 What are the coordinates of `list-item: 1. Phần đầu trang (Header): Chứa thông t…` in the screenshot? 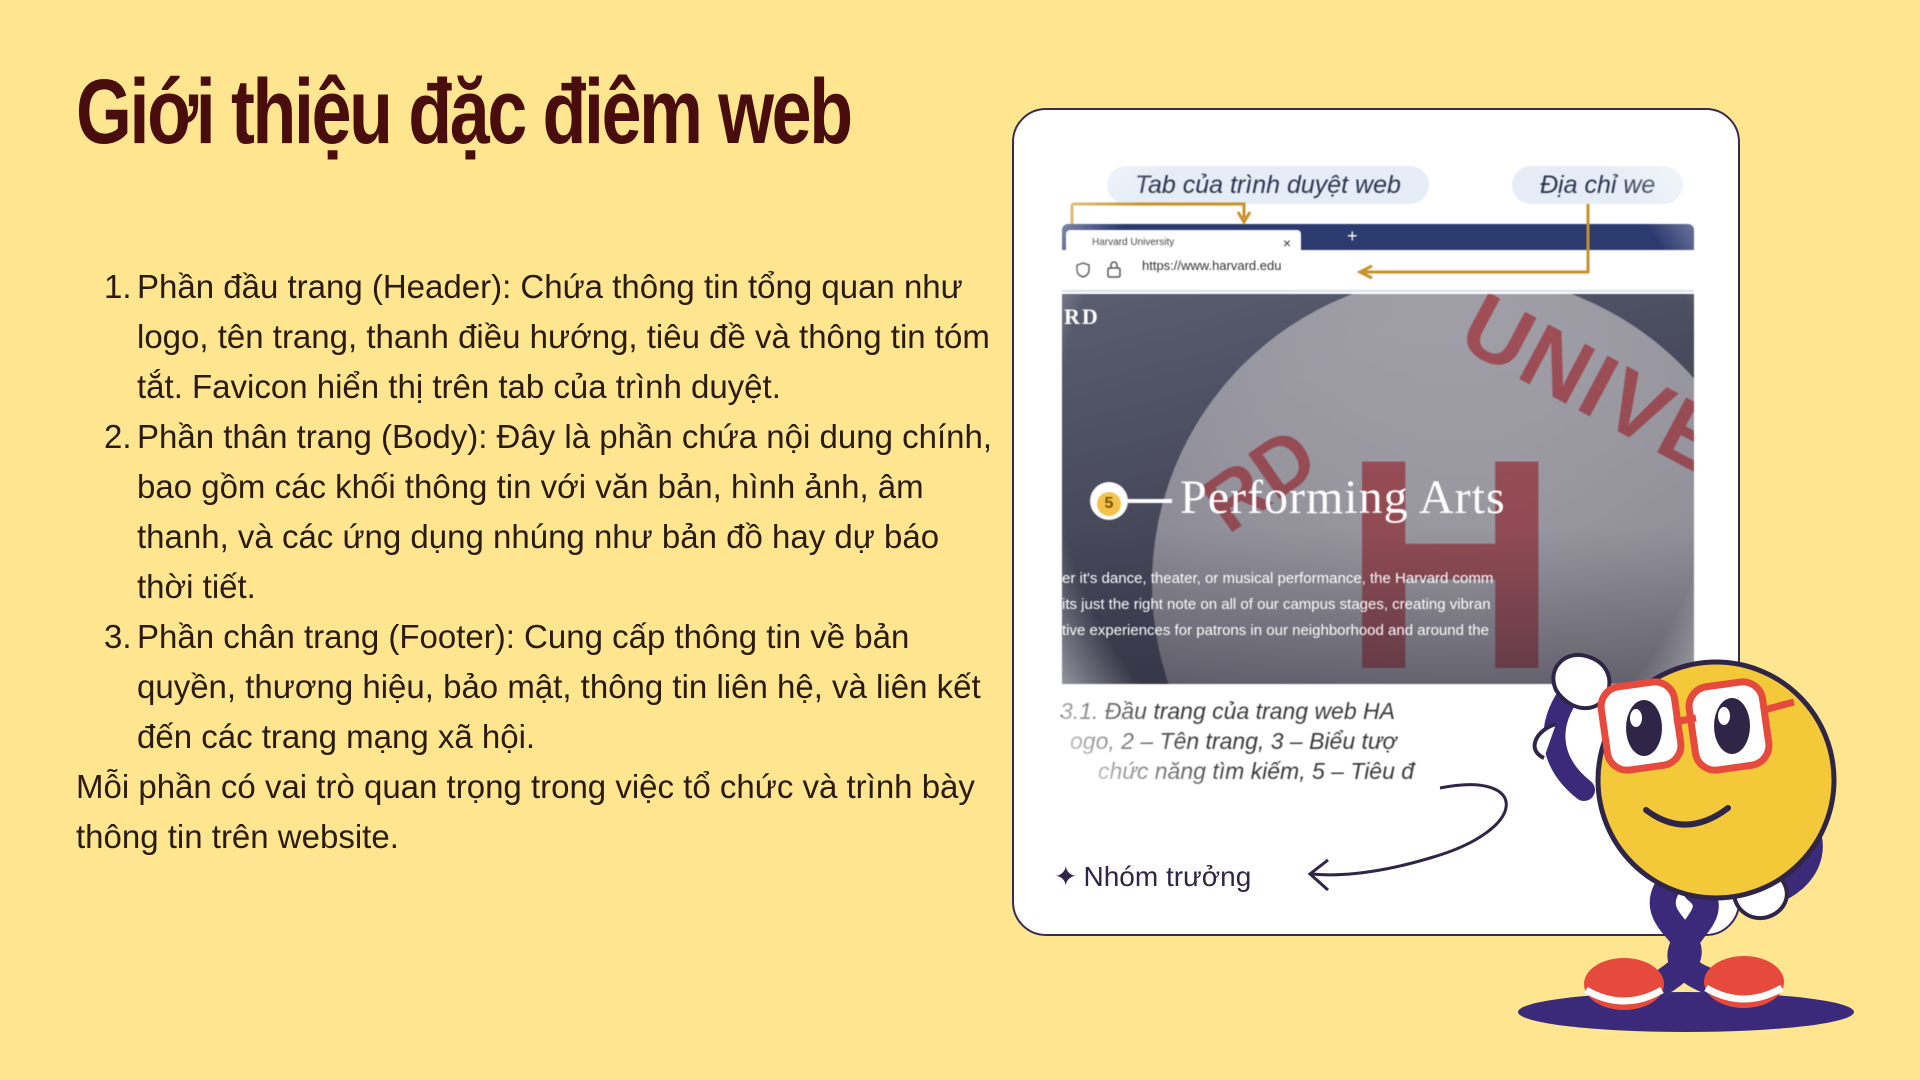 It's located at (538, 337).